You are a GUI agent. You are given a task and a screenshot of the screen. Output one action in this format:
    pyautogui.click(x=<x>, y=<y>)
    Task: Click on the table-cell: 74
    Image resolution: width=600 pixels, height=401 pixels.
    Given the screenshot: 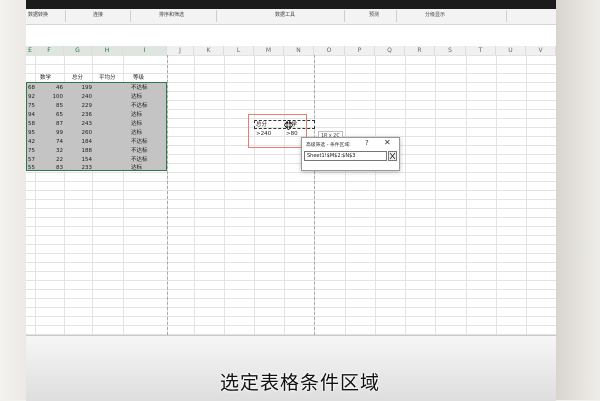 What is the action you would take?
    pyautogui.click(x=49, y=142)
    